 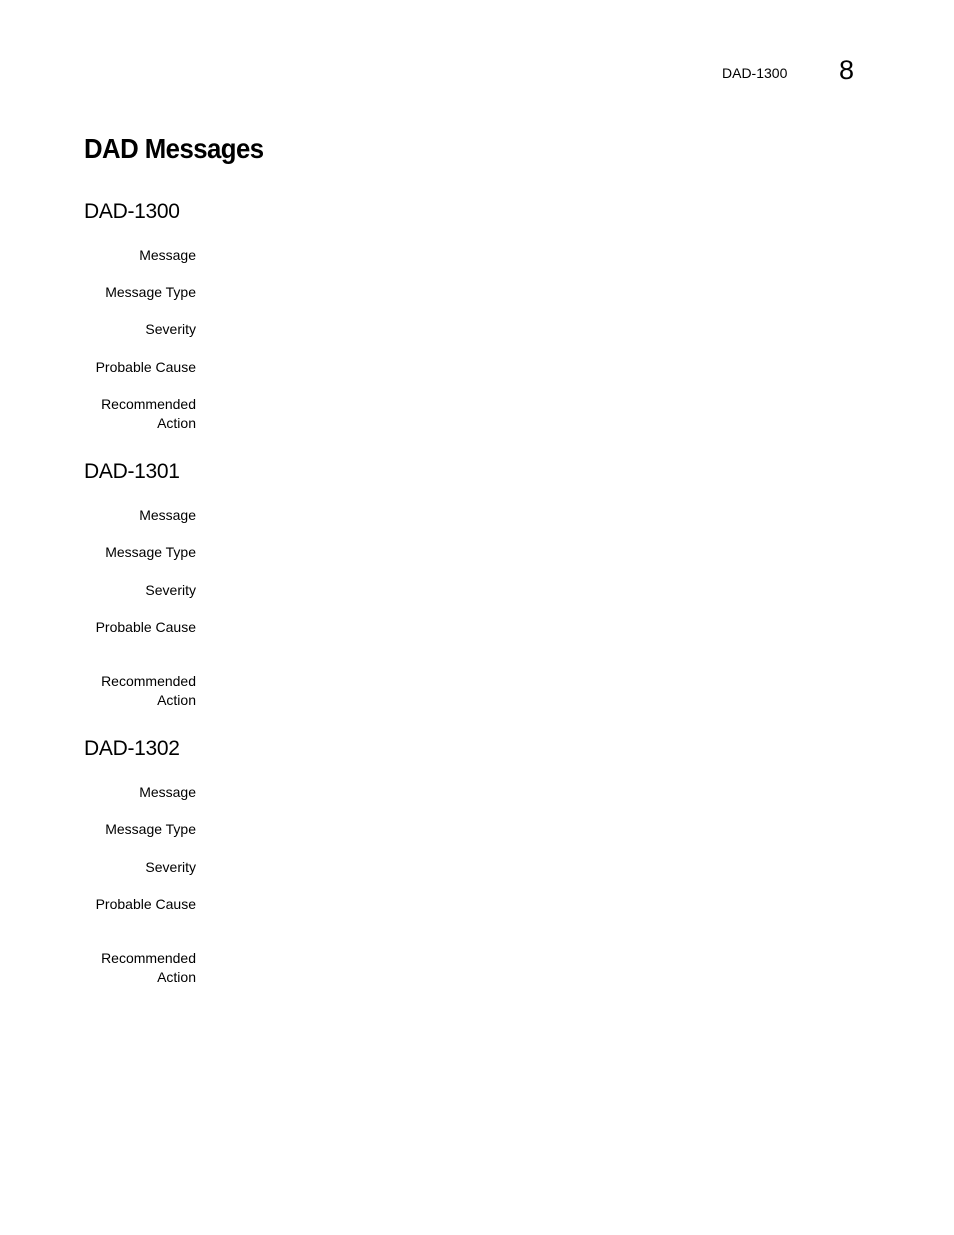 What do you see at coordinates (847, 70) in the screenshot?
I see `chapter-number: 8` at bounding box center [847, 70].